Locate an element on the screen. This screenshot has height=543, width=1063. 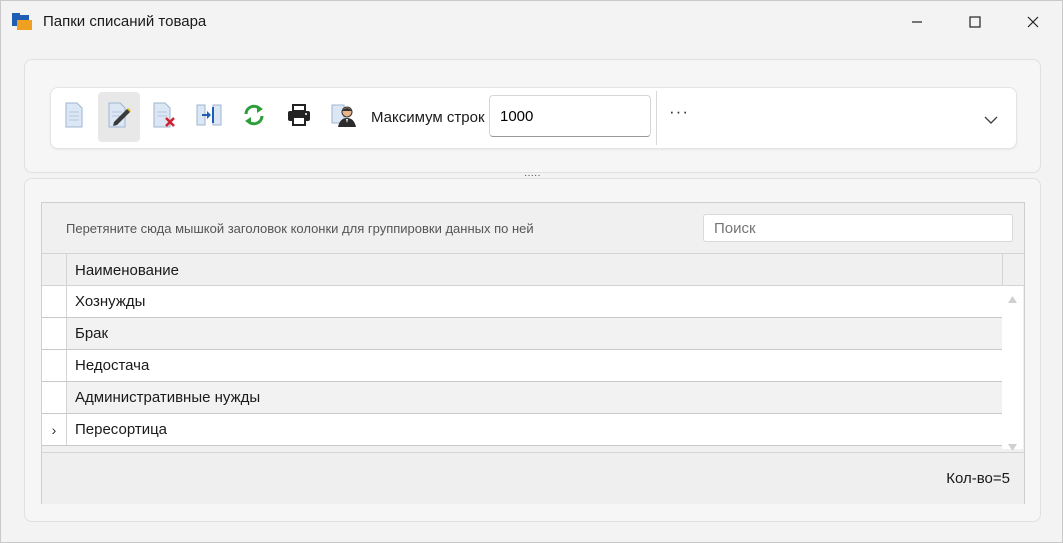
edit-document-icon is located at coordinates (119, 117).